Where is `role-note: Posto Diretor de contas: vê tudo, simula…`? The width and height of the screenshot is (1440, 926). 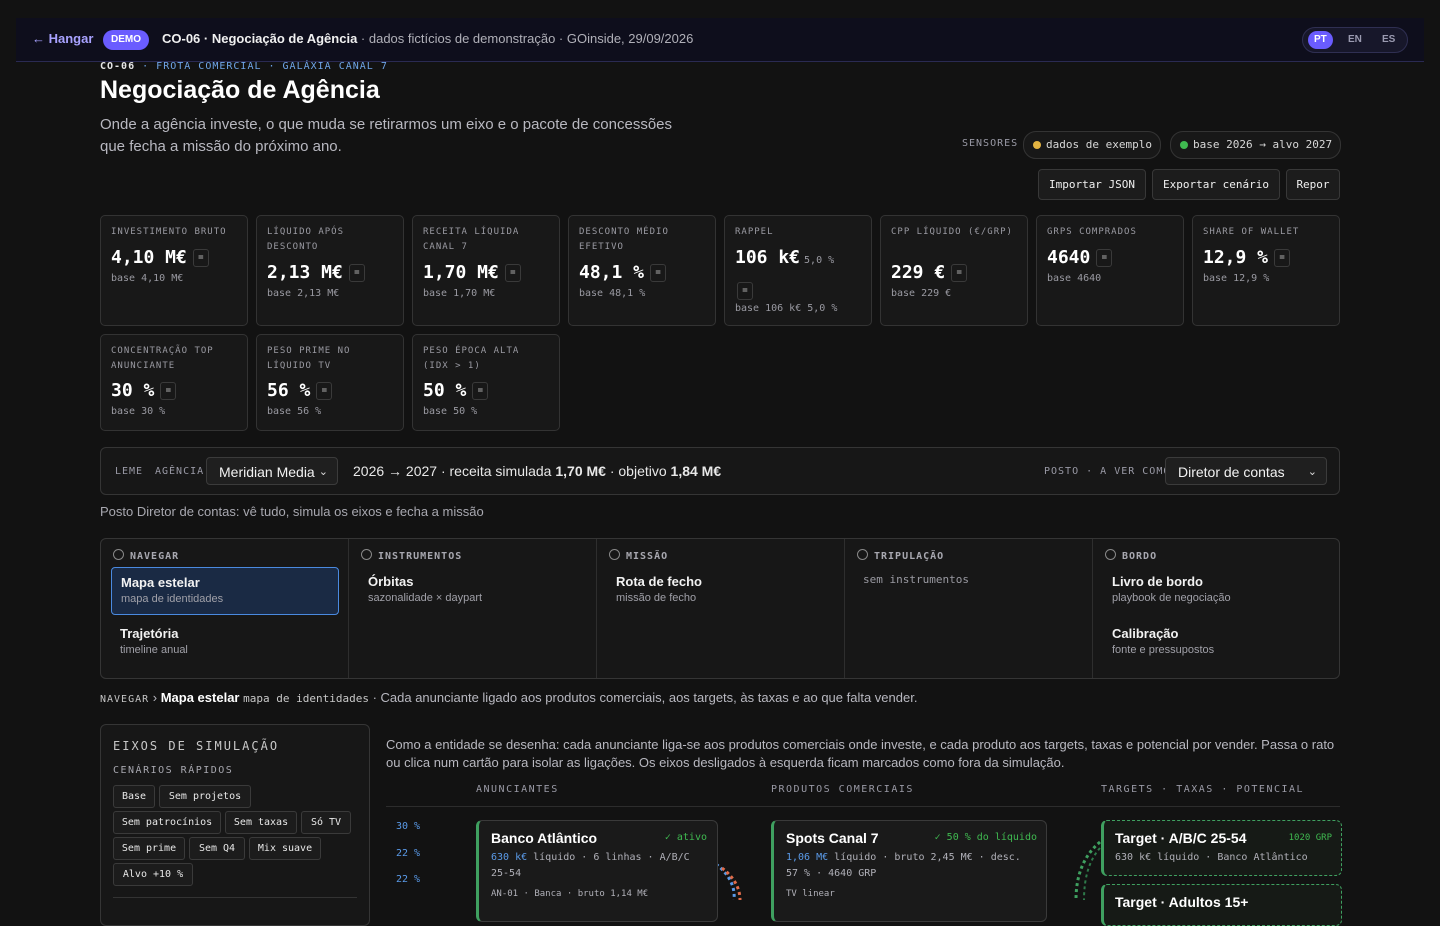
role-note: Posto Diretor de contas: vê tudo, simula… is located at coordinates (292, 511).